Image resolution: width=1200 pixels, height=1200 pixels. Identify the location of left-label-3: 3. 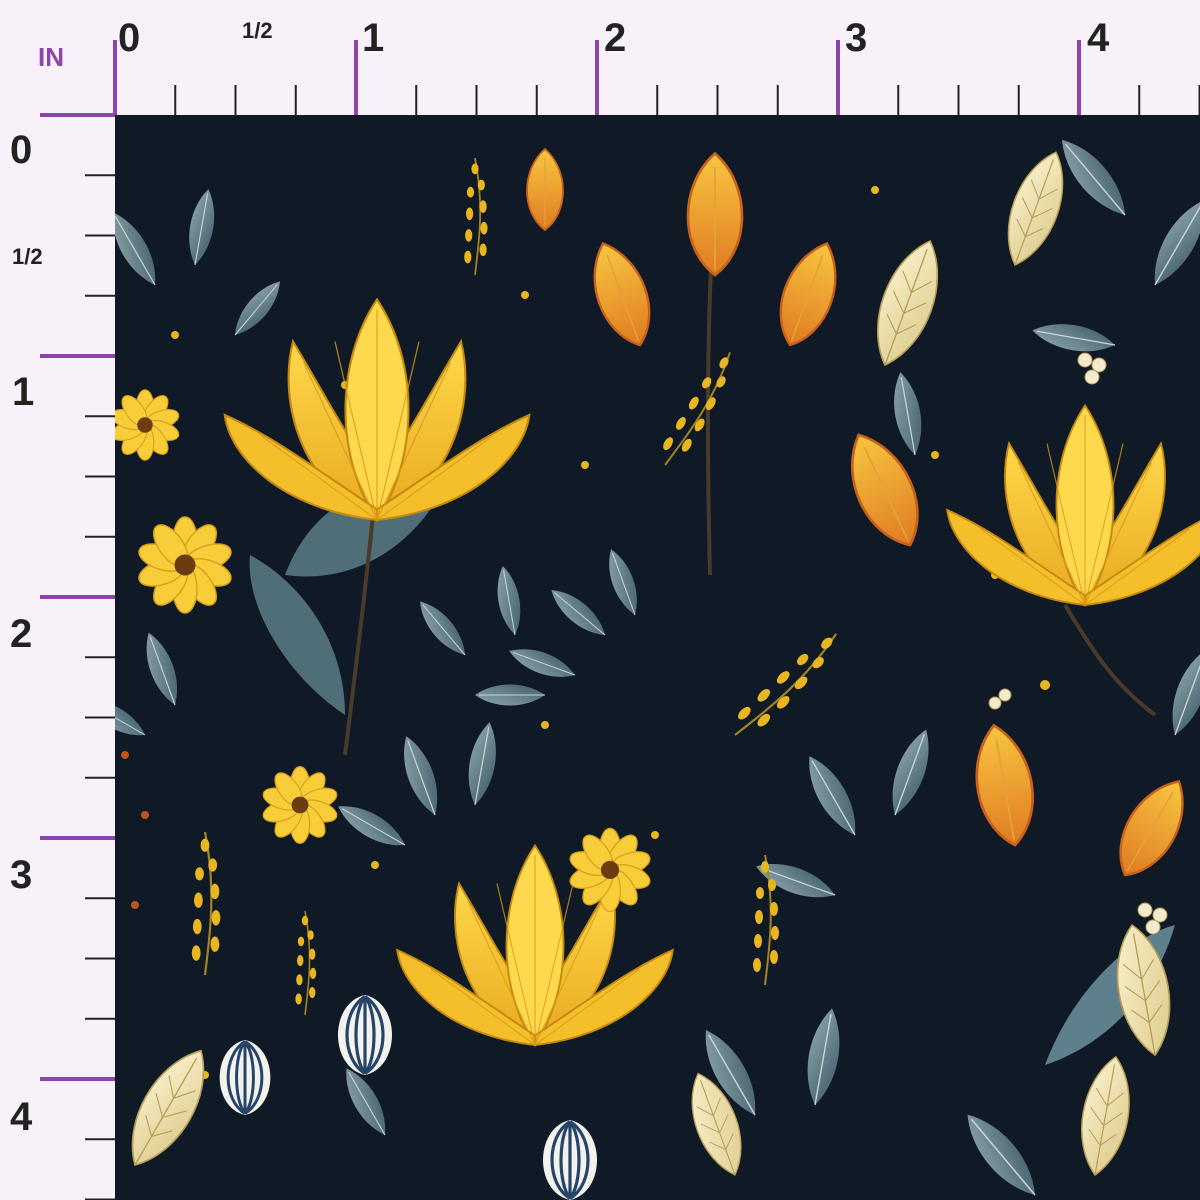
(21, 875).